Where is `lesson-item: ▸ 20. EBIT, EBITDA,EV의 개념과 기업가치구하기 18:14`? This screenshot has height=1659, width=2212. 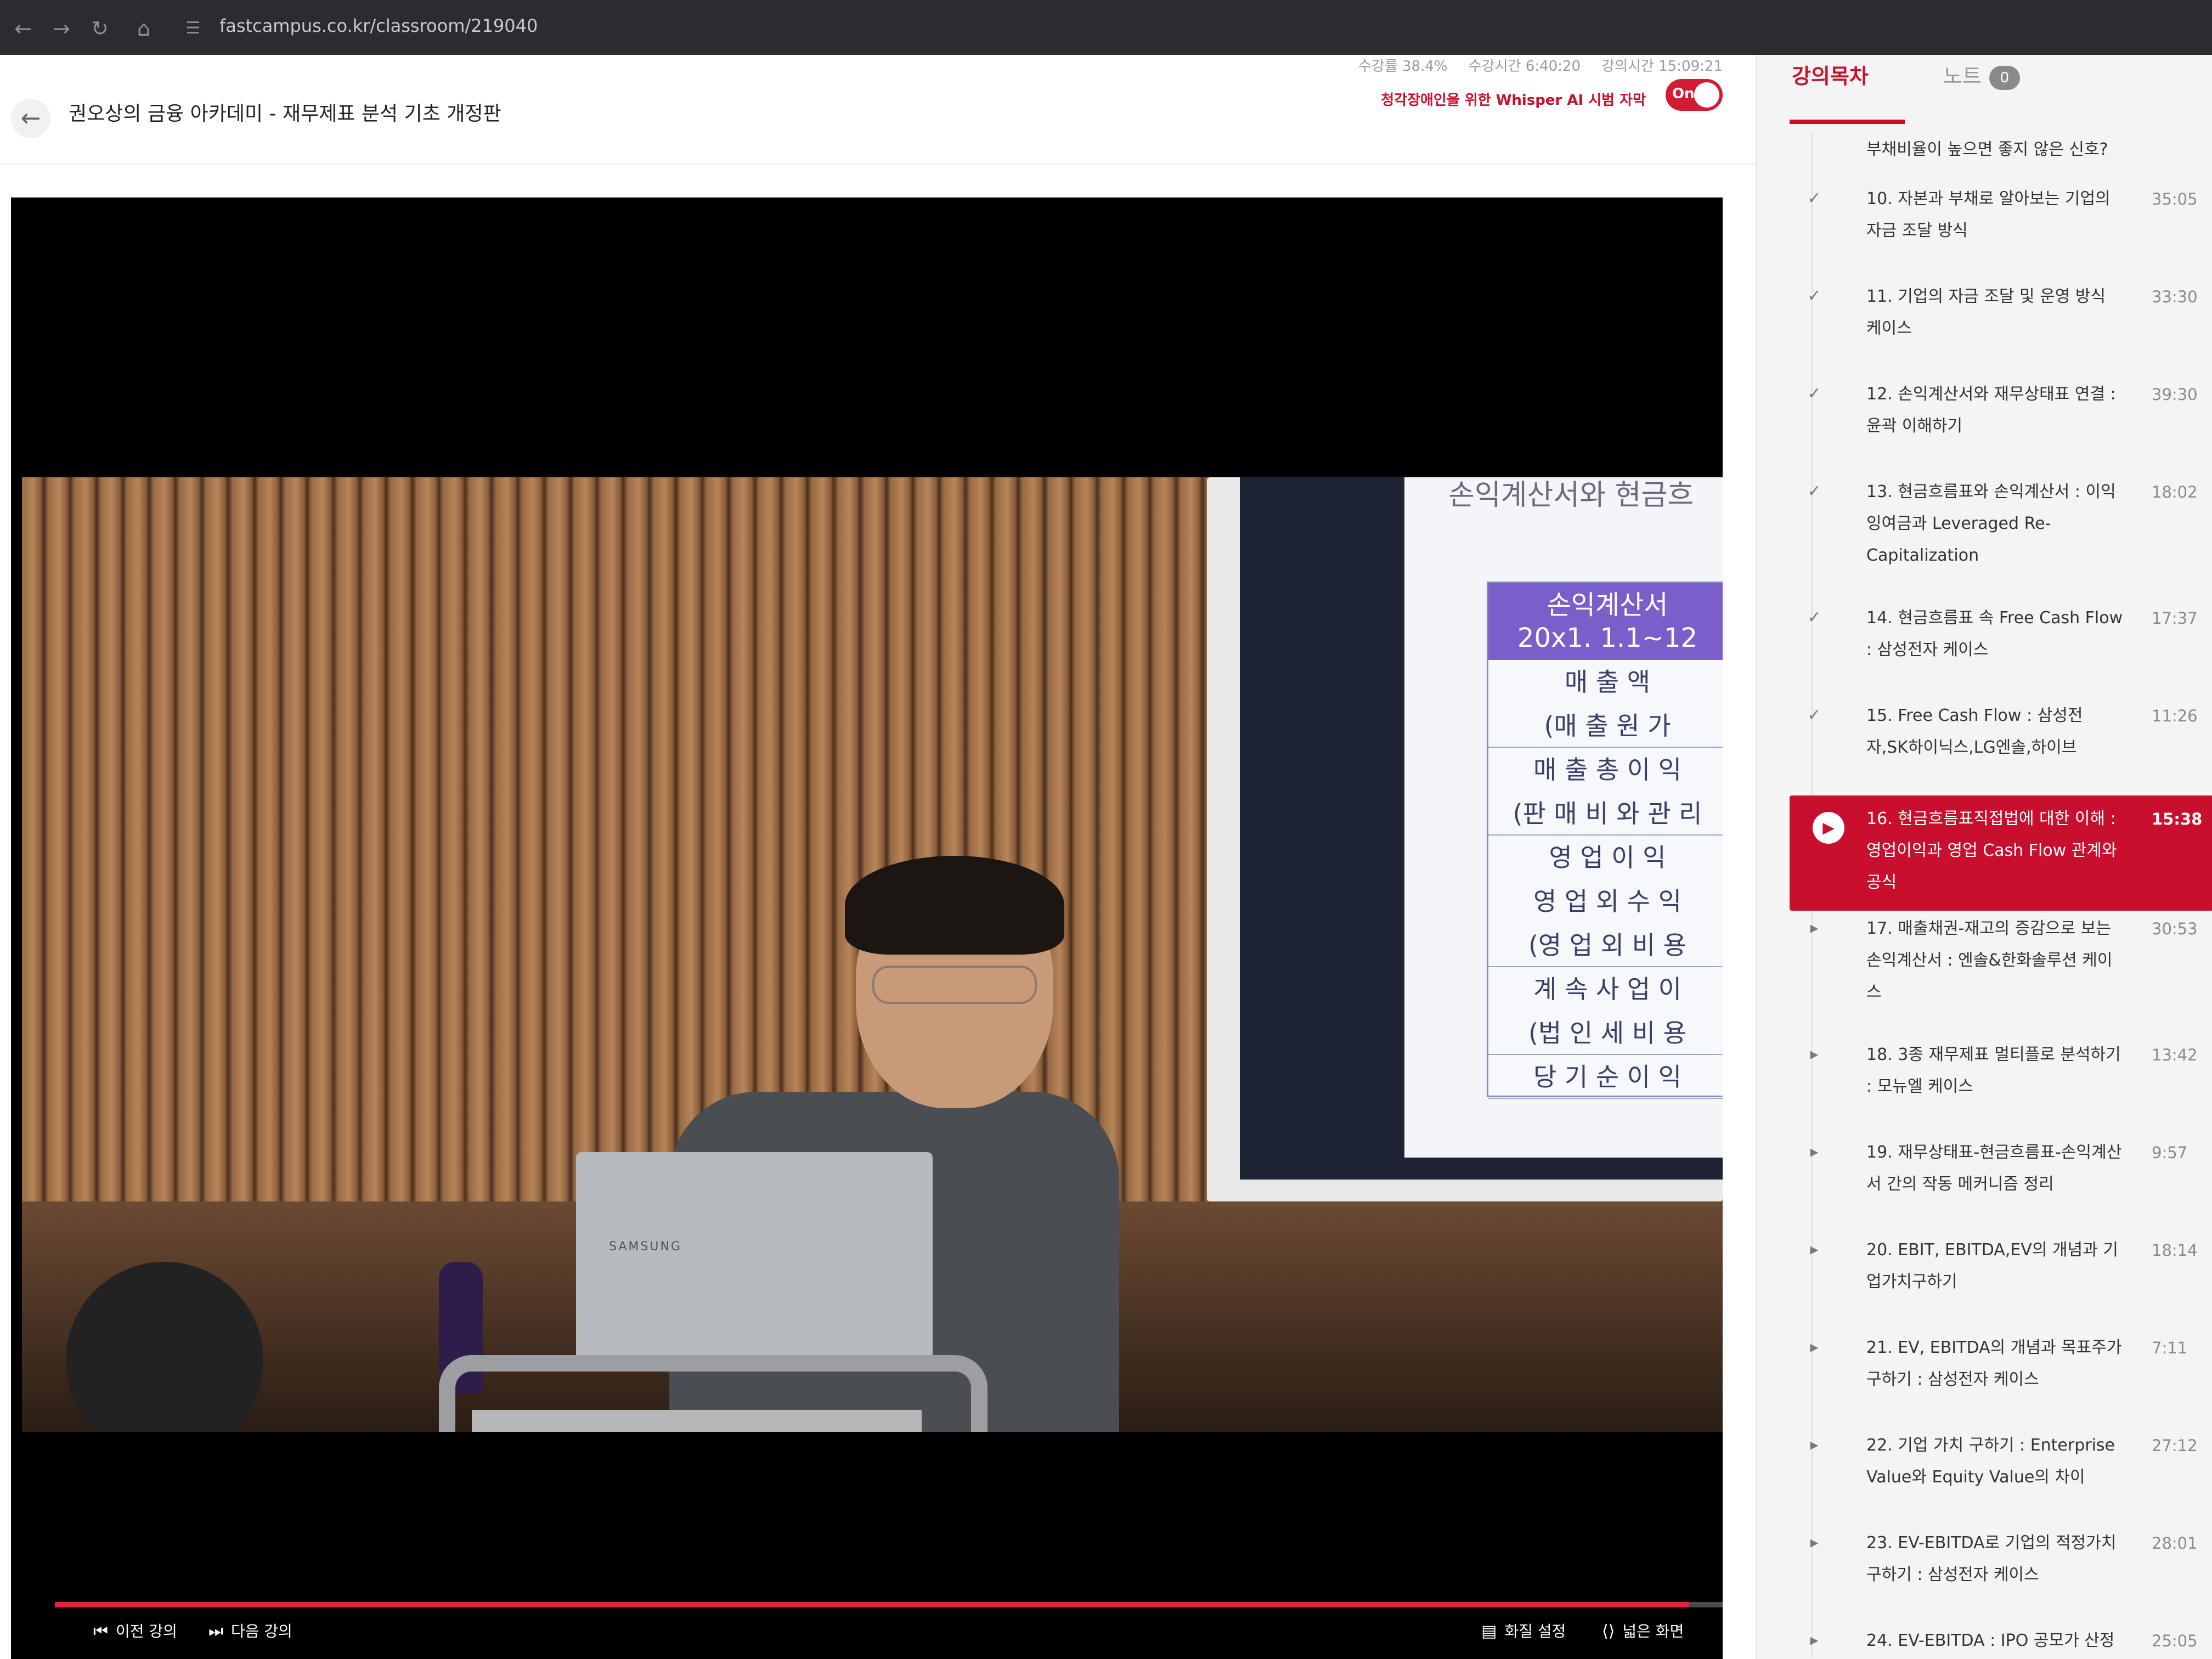 lesson-item: ▸ 20. EBIT, EBITDA,EV의 개념과 기업가치구하기 18:14 is located at coordinates (2001, 1281).